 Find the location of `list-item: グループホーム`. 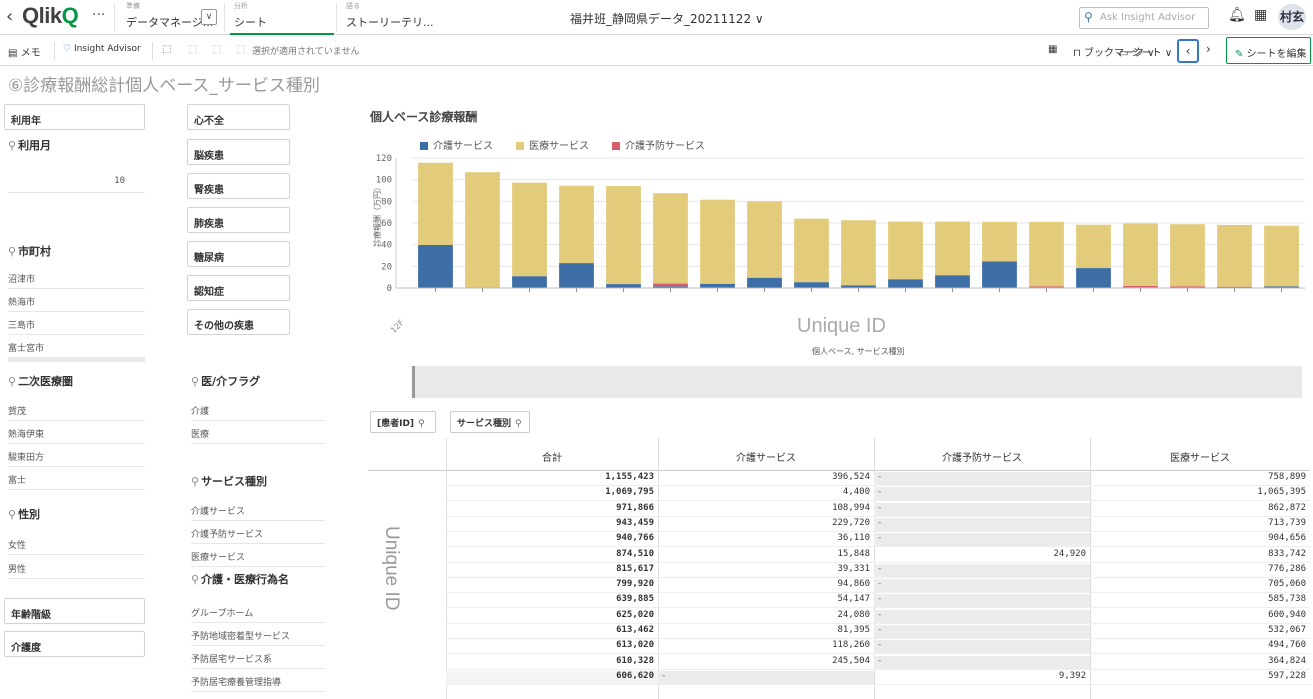

list-item: グループホーム is located at coordinates (258, 612).